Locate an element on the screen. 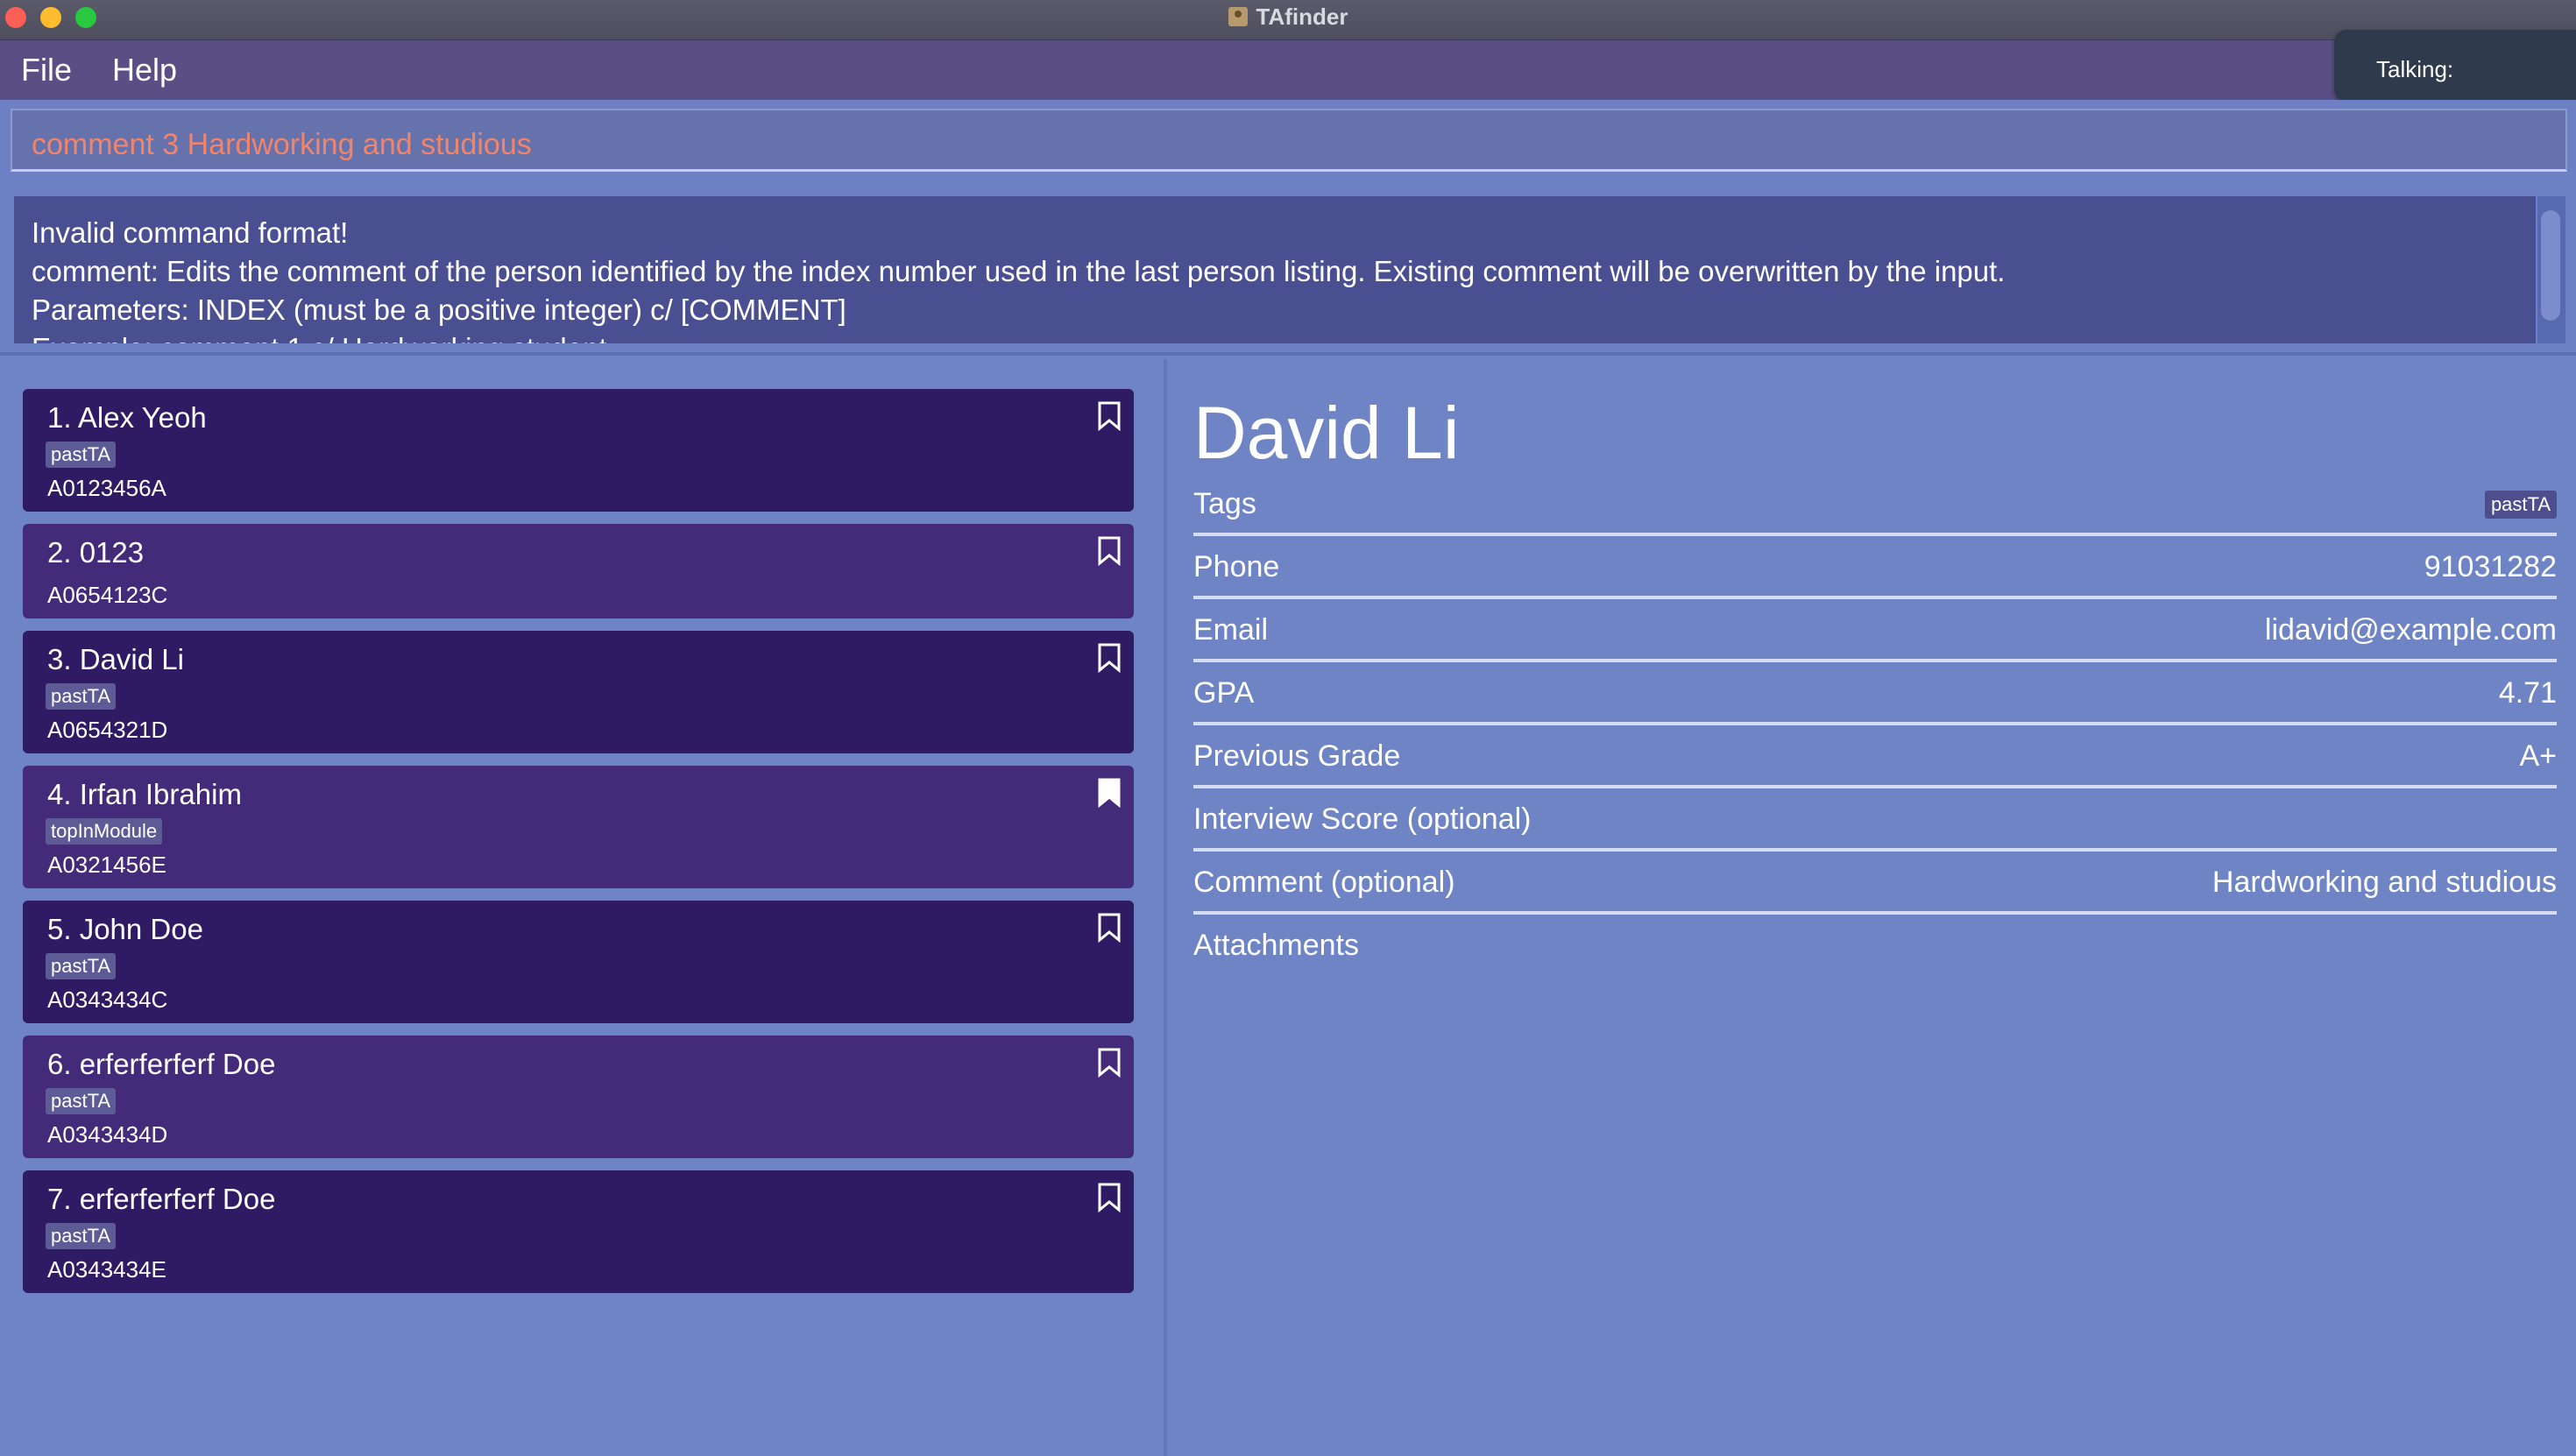  bookmark-filled-icon is located at coordinates (1109, 793).